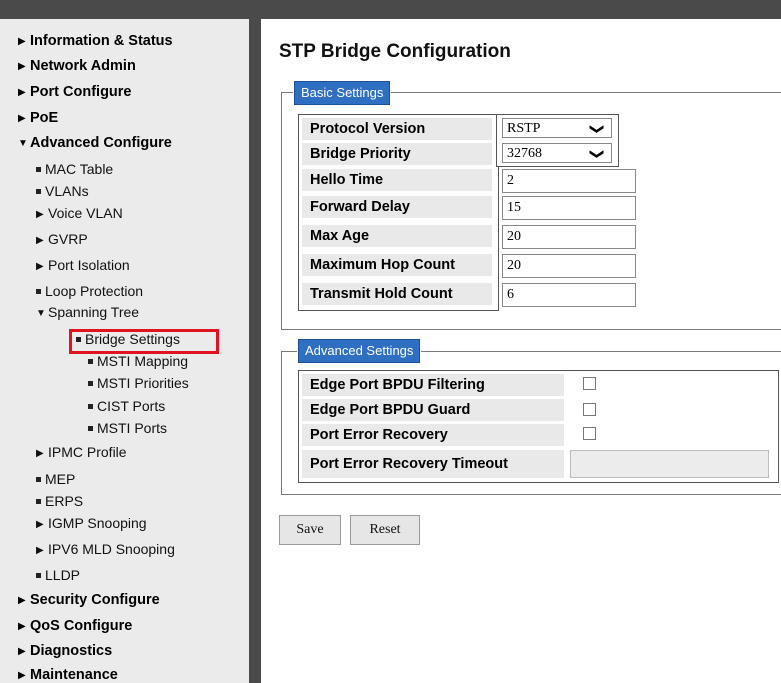 Image resolution: width=781 pixels, height=683 pixels. What do you see at coordinates (89, 600) in the screenshot?
I see `nav-security-configure: ▶ Security Configure` at bounding box center [89, 600].